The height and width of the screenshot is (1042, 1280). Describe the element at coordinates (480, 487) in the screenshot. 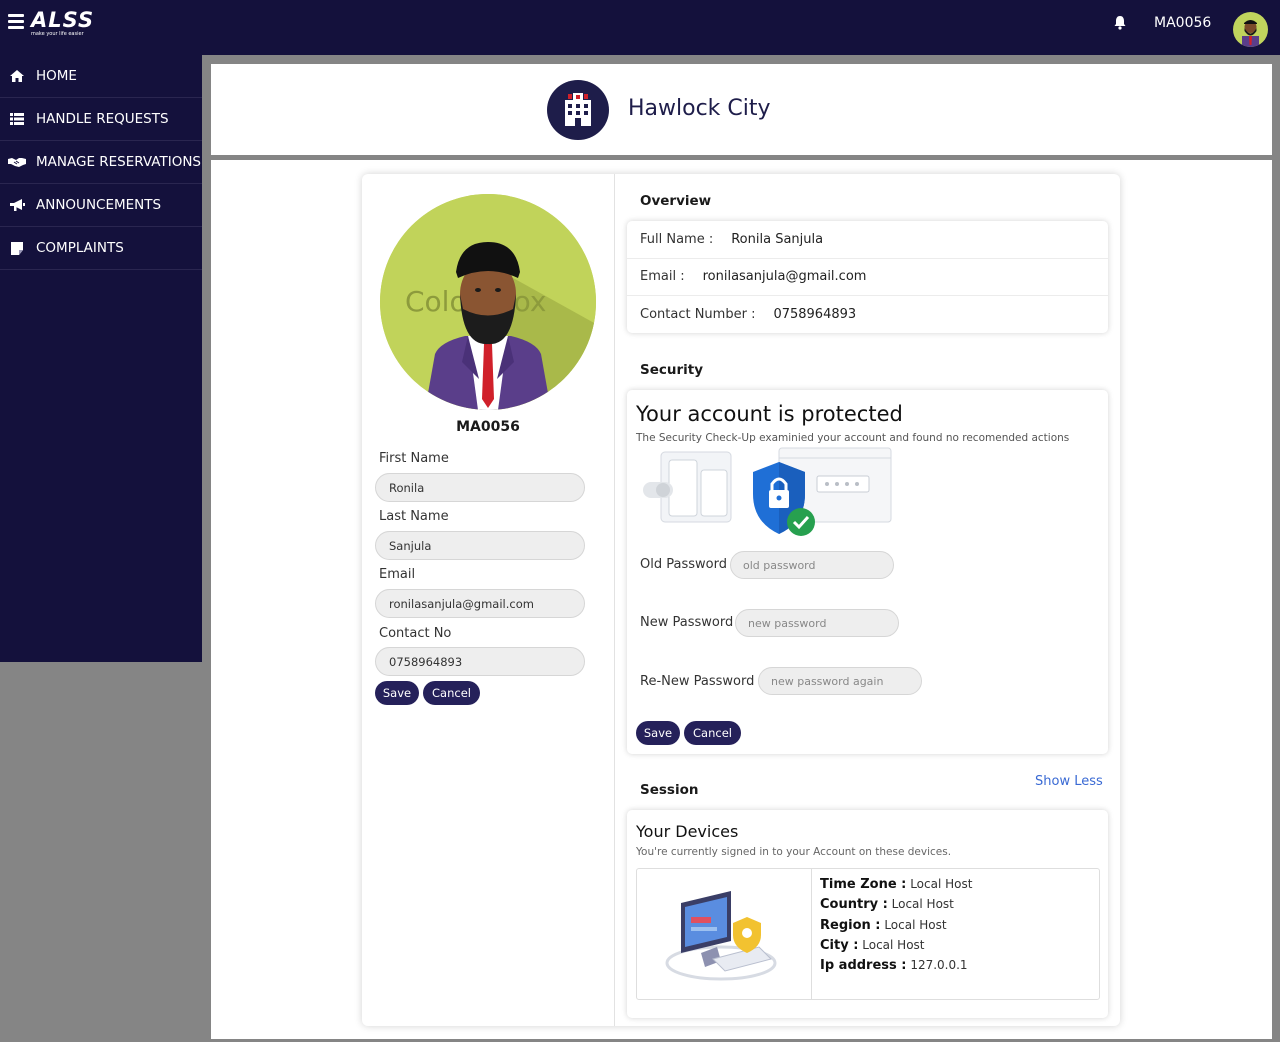

I see `first-name-field: Ronila` at that location.